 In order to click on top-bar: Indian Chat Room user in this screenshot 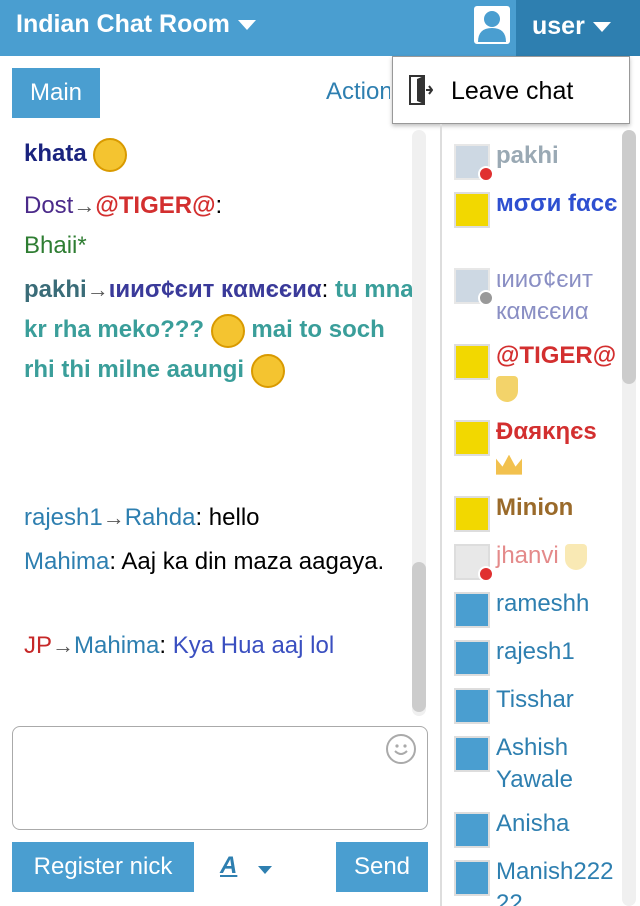, I will do `click(320, 28)`.